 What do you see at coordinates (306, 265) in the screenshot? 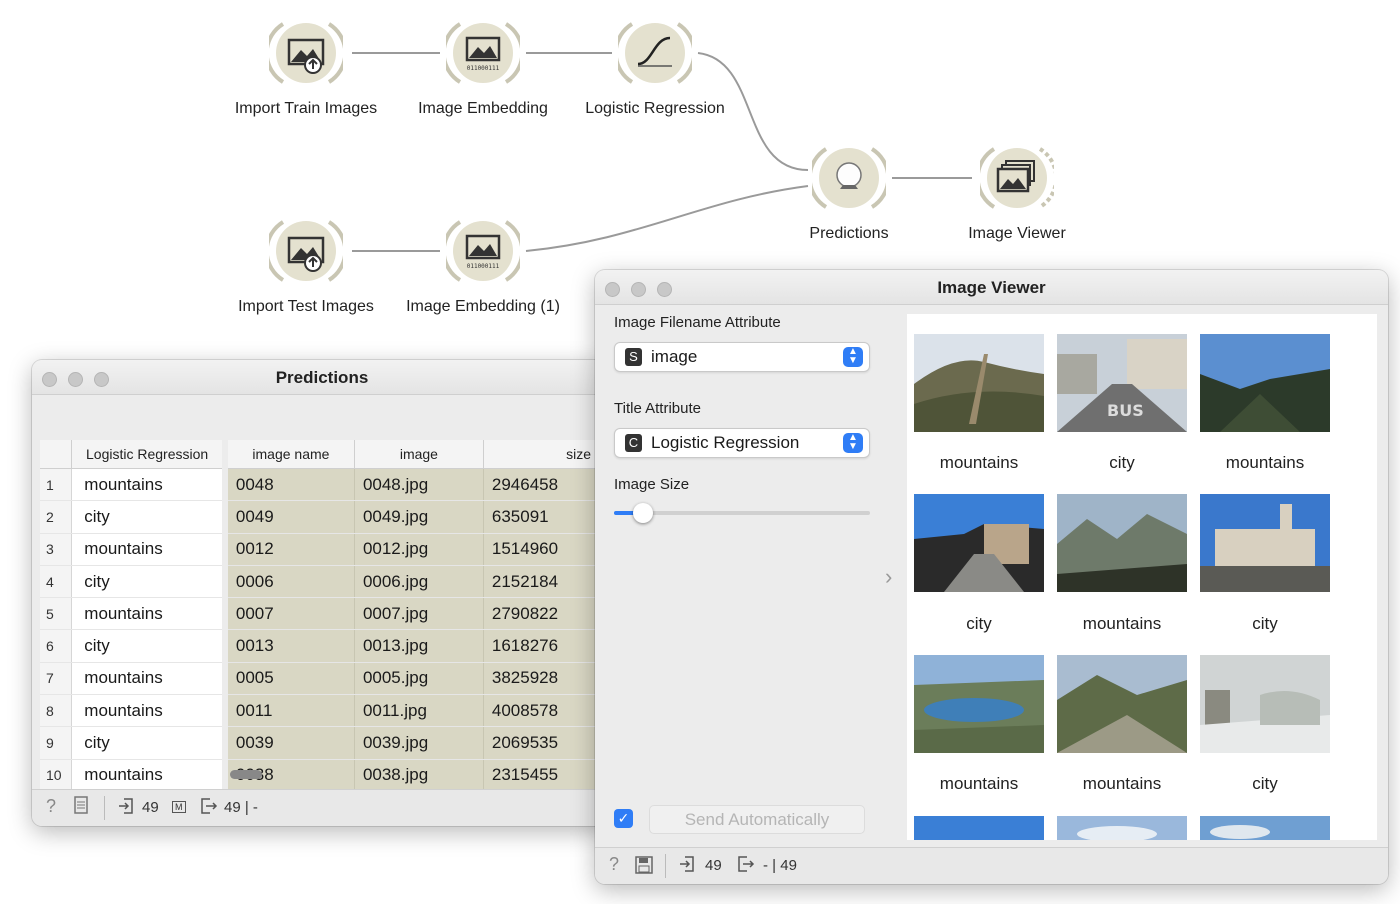
I see `node-import-test-images: Import Test Images` at bounding box center [306, 265].